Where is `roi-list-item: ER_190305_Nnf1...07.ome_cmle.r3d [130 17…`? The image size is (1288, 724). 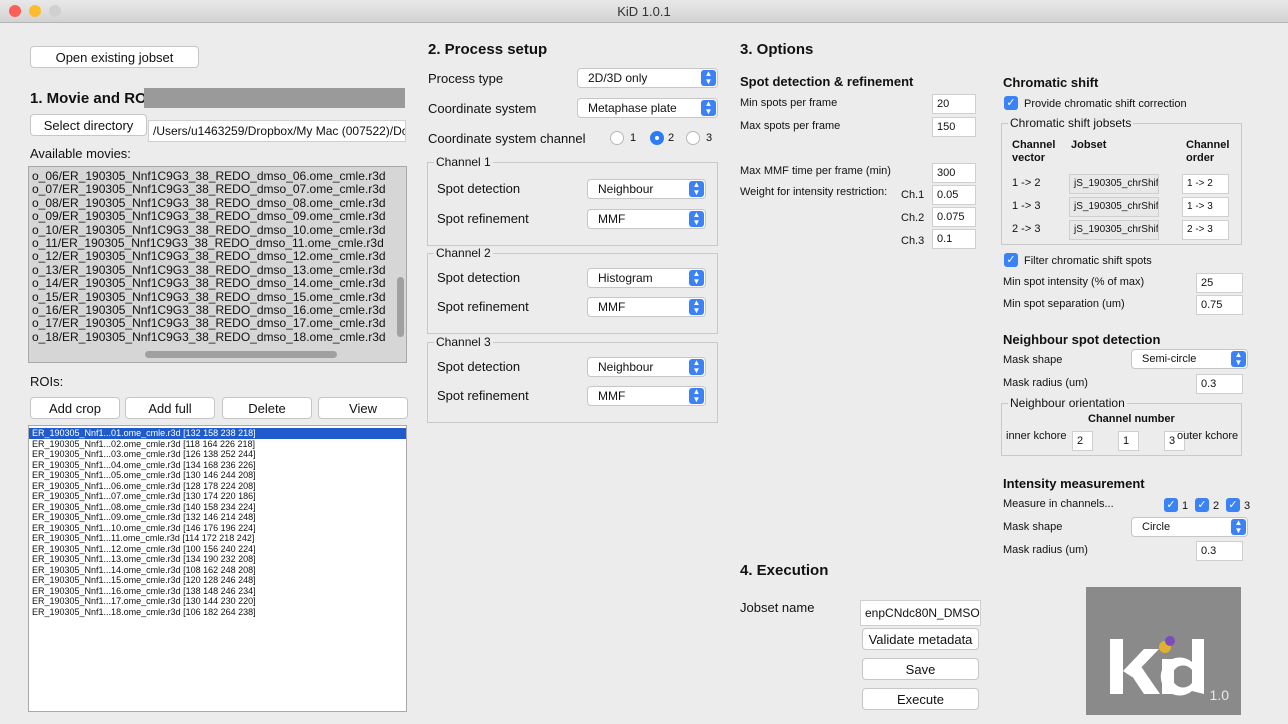 roi-list-item: ER_190305_Nnf1...07.ome_cmle.r3d [130 17… is located at coordinates (217, 496).